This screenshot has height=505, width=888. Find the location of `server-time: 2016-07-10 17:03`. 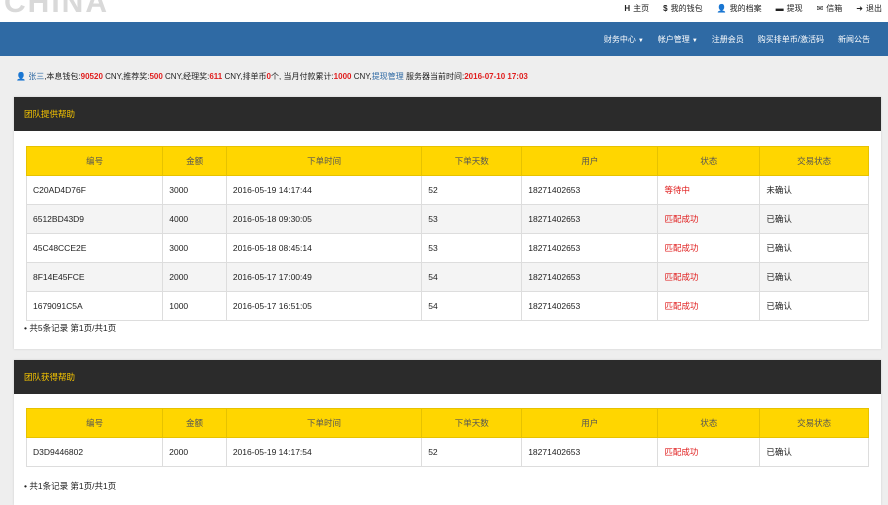

server-time: 2016-07-10 17:03 is located at coordinates (496, 76).